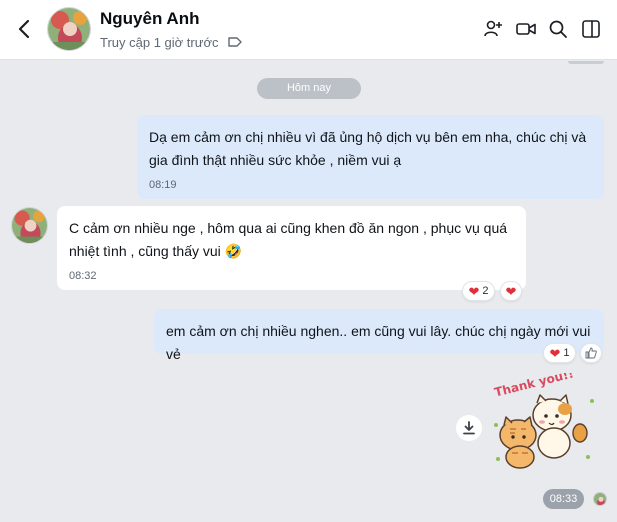 This screenshot has height=522, width=617. What do you see at coordinates (526, 29) in the screenshot?
I see `video-call-icon` at bounding box center [526, 29].